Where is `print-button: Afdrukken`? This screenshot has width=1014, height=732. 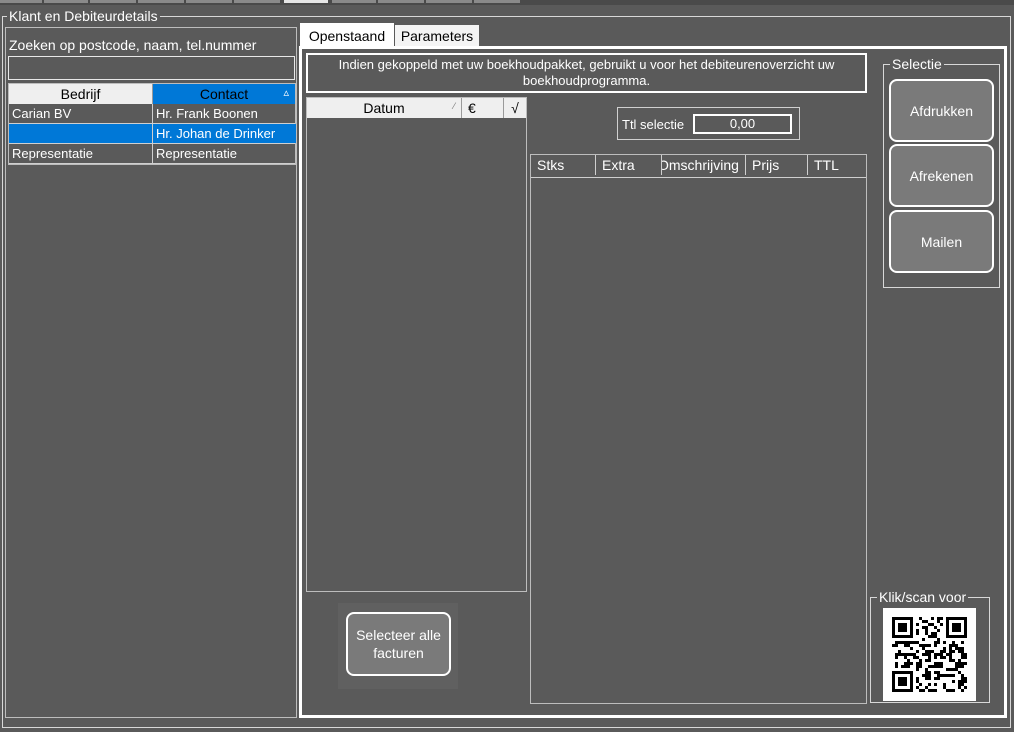 print-button: Afdrukken is located at coordinates (941, 110).